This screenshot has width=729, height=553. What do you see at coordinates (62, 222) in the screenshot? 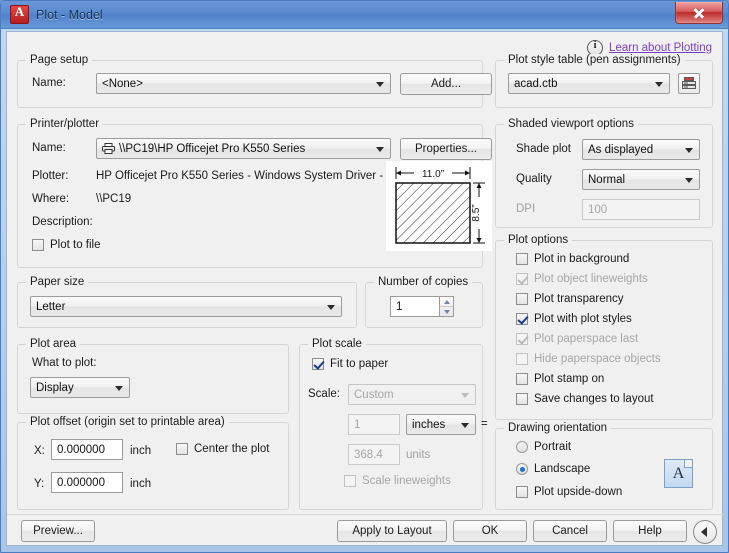
I see `description-label: Description:` at bounding box center [62, 222].